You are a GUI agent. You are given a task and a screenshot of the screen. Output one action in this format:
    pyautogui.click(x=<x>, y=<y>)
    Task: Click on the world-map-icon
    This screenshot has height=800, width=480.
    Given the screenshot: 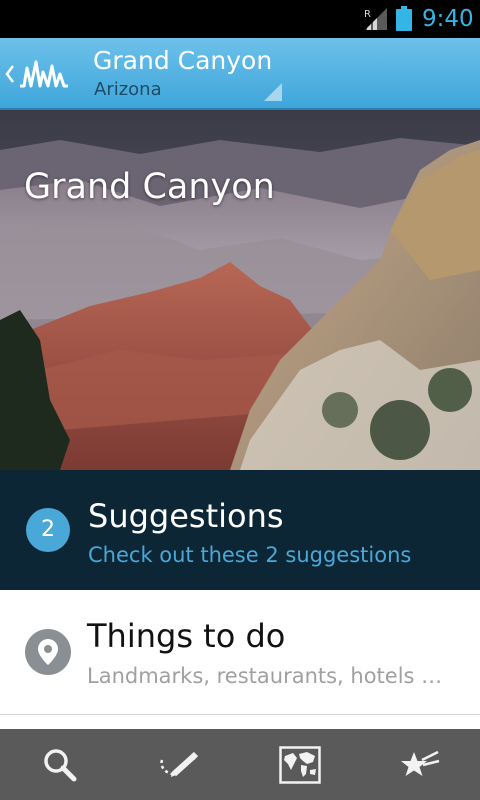 What is the action you would take?
    pyautogui.click(x=300, y=764)
    